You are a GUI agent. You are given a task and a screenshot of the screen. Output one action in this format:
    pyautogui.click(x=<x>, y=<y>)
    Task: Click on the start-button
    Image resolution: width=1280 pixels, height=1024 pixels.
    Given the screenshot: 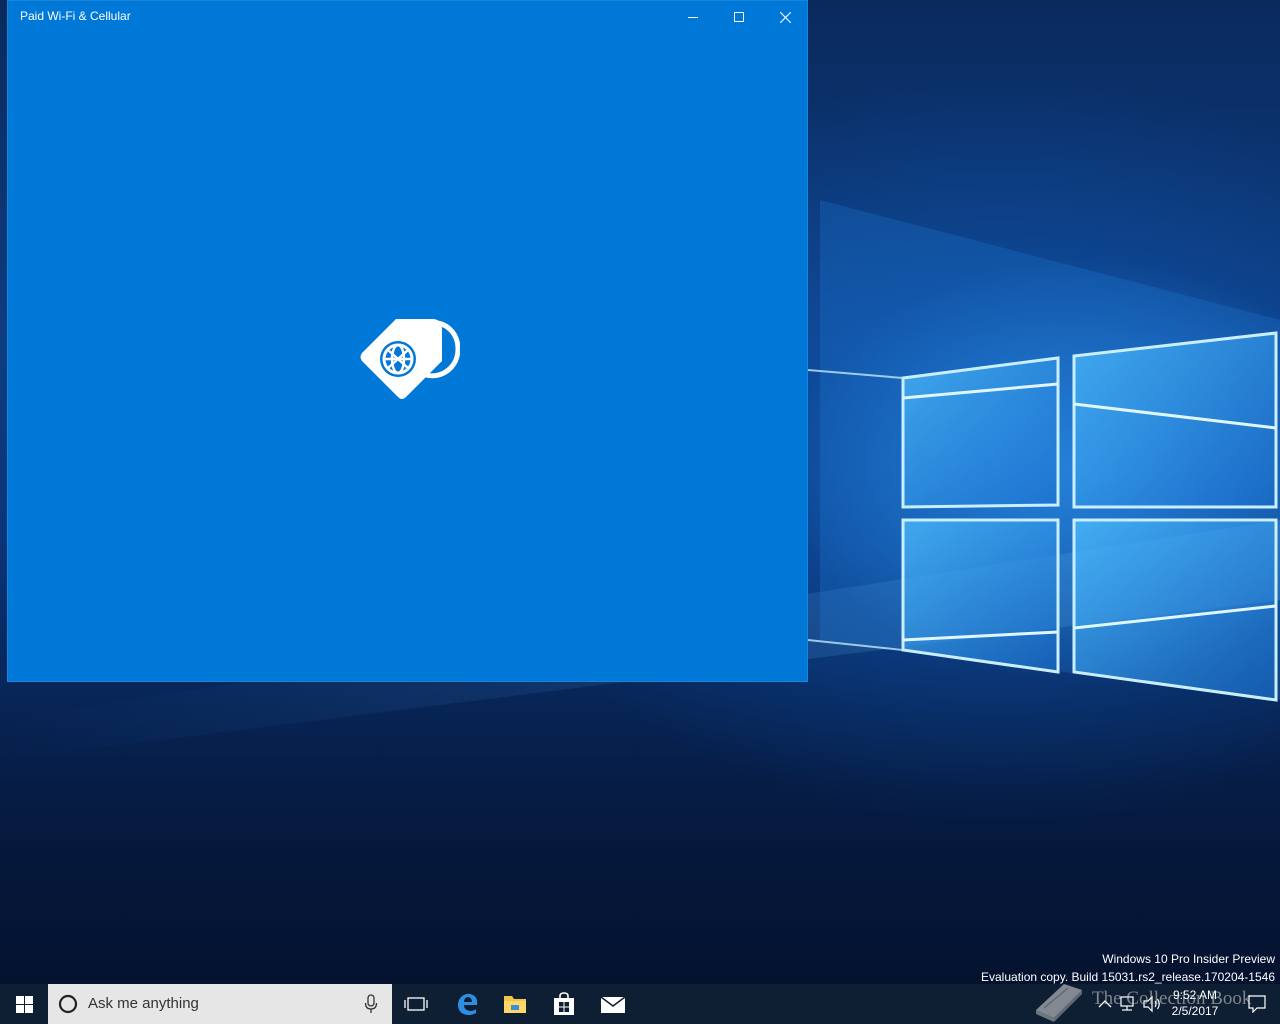 What is the action you would take?
    pyautogui.click(x=24, y=1004)
    